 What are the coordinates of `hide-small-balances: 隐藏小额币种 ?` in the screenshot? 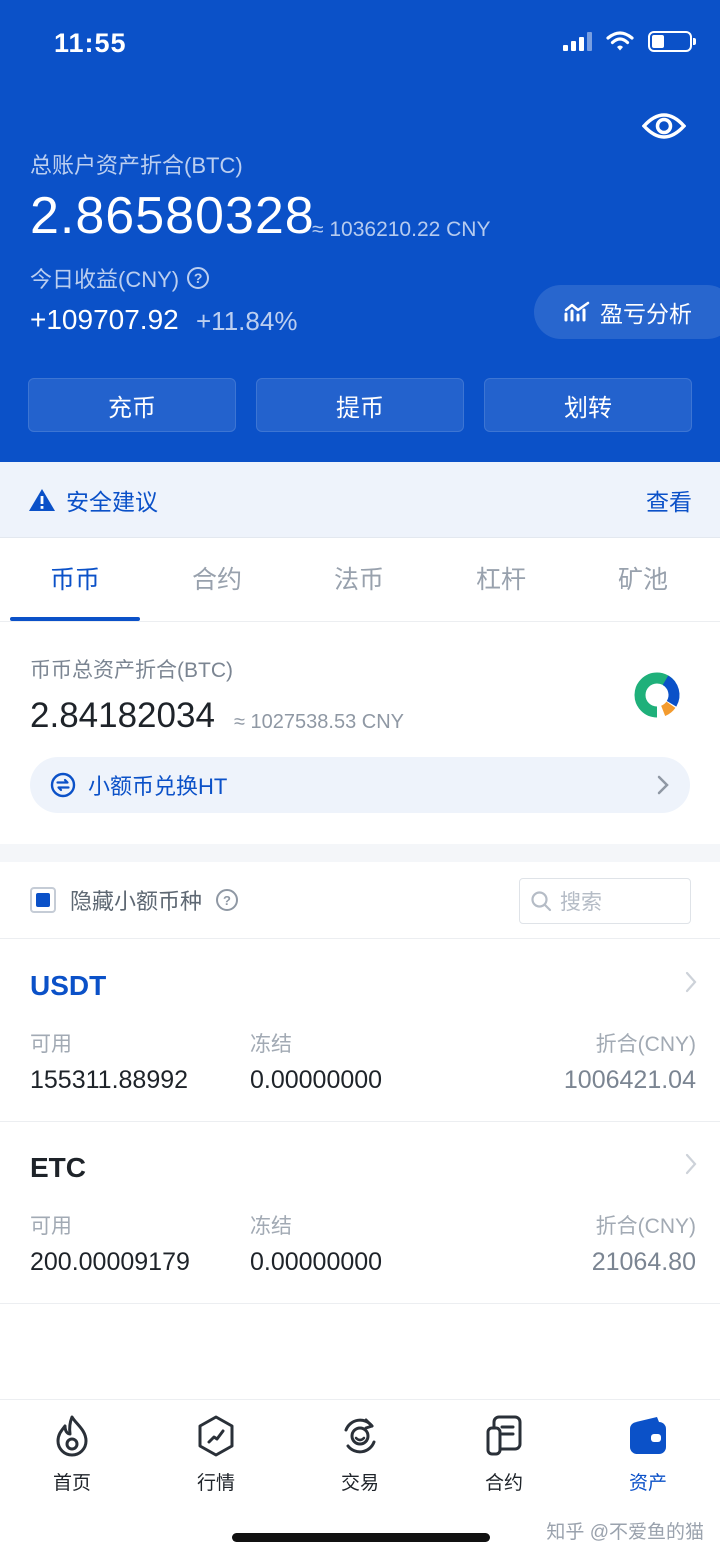 It's located at (134, 900).